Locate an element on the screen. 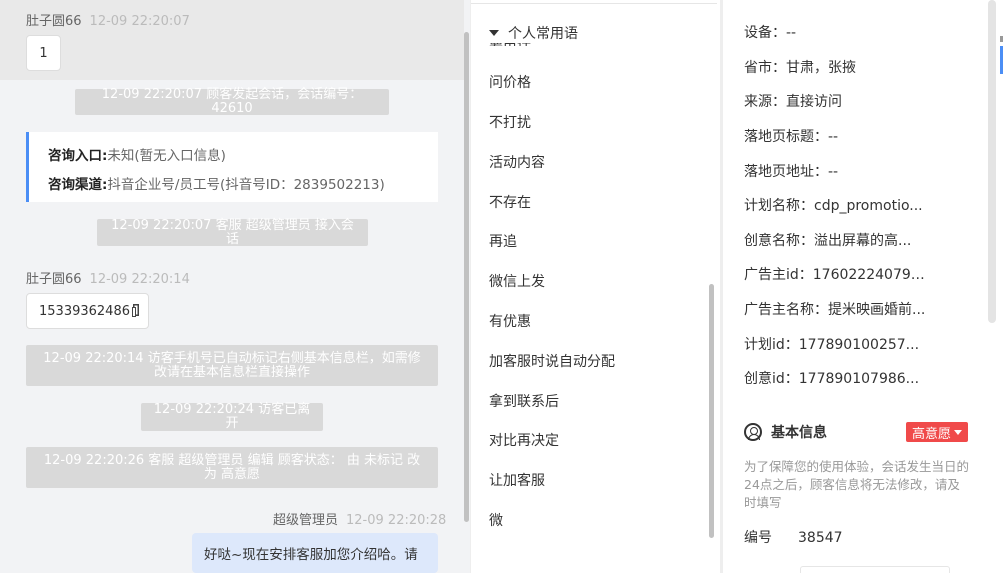  phrase-item: 活动内容 is located at coordinates (517, 162).